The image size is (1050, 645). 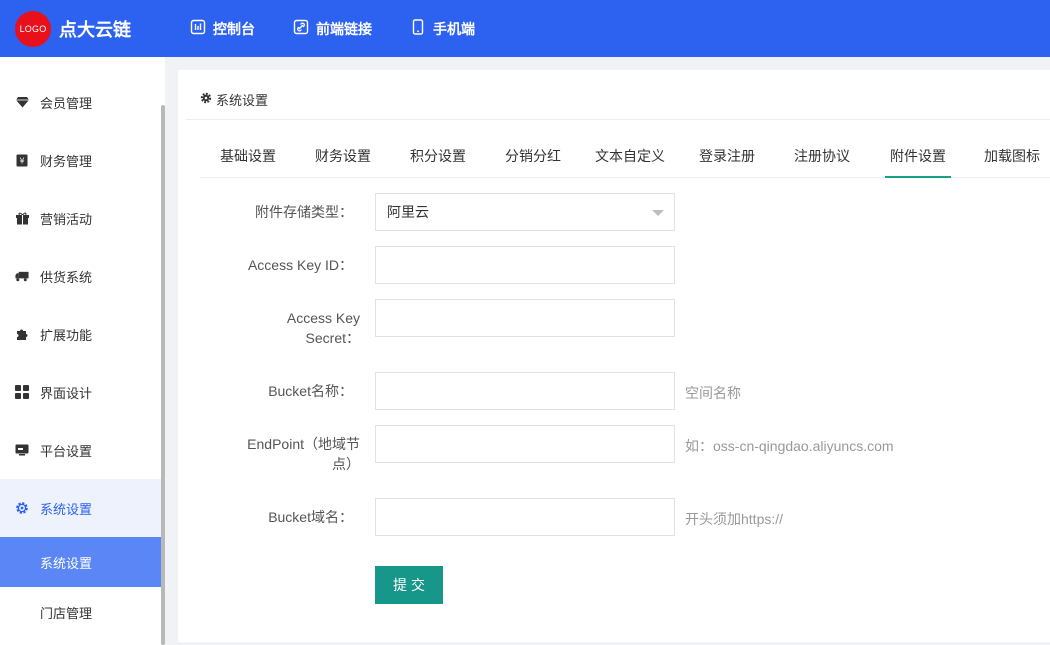 I want to click on sidebar-scrollbar-thumb, so click(x=163, y=375).